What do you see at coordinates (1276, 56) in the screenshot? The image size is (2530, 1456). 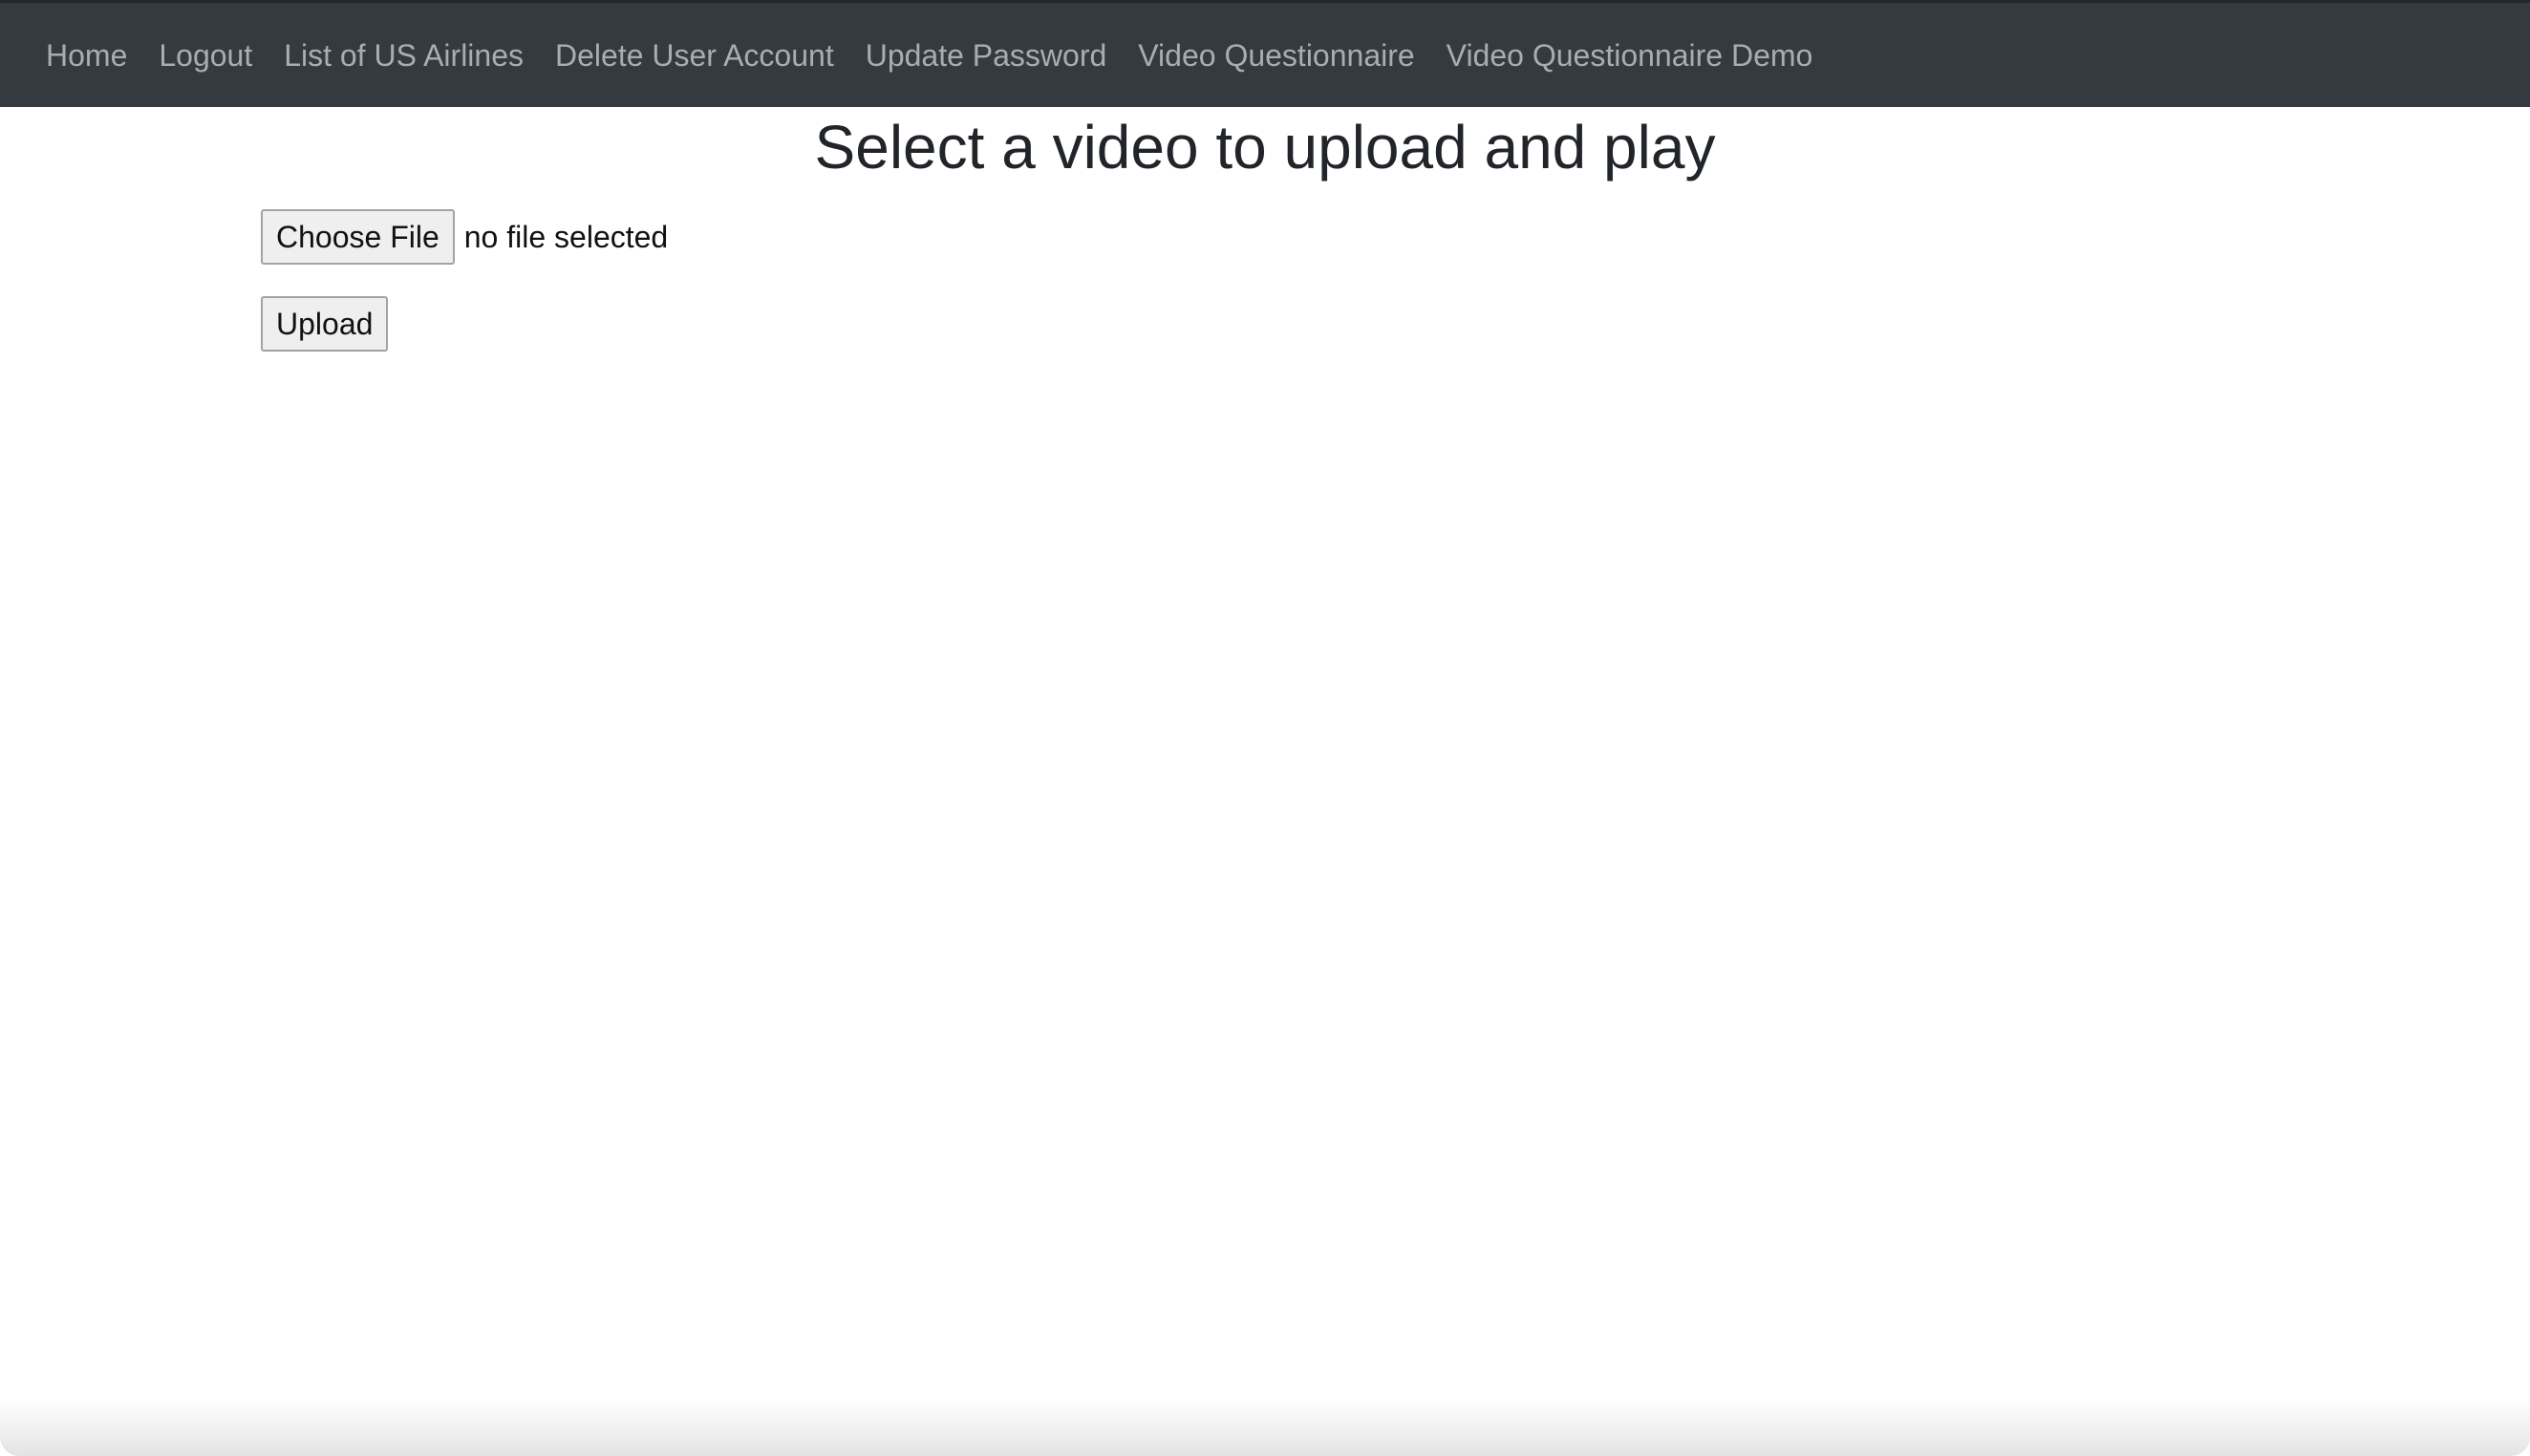 I see `nav-link-video-questionnaire: Video Questionnaire` at bounding box center [1276, 56].